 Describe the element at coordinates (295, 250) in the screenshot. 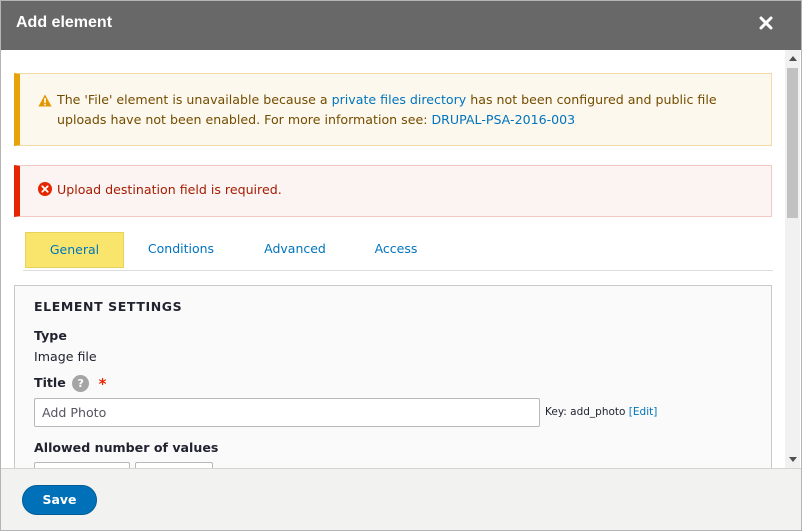

I see `tab-advanced: Advanced` at that location.